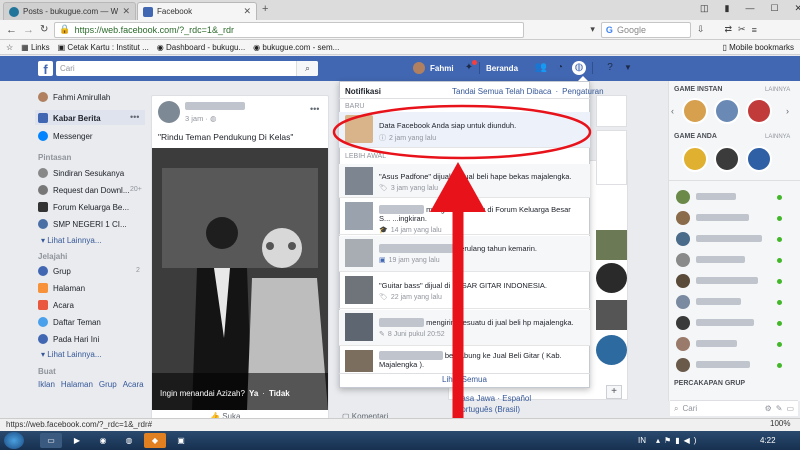  Describe the element at coordinates (201, 118) in the screenshot. I see `post-time: 3 jam · ◍` at that location.